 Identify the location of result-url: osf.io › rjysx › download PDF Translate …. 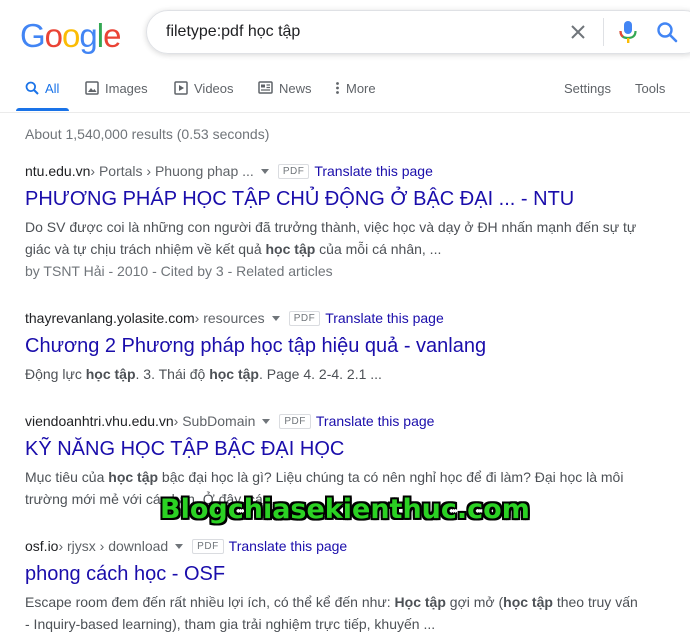
(335, 546).